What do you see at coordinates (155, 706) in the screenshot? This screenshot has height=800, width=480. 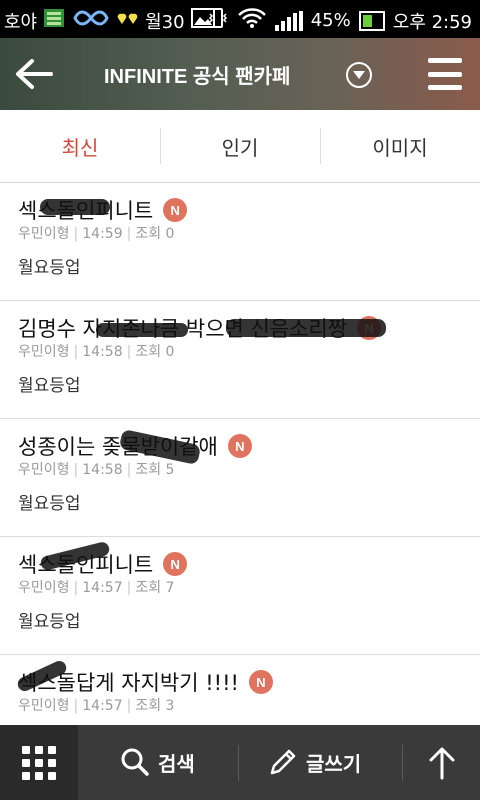 I see `post-views: 조회 3` at bounding box center [155, 706].